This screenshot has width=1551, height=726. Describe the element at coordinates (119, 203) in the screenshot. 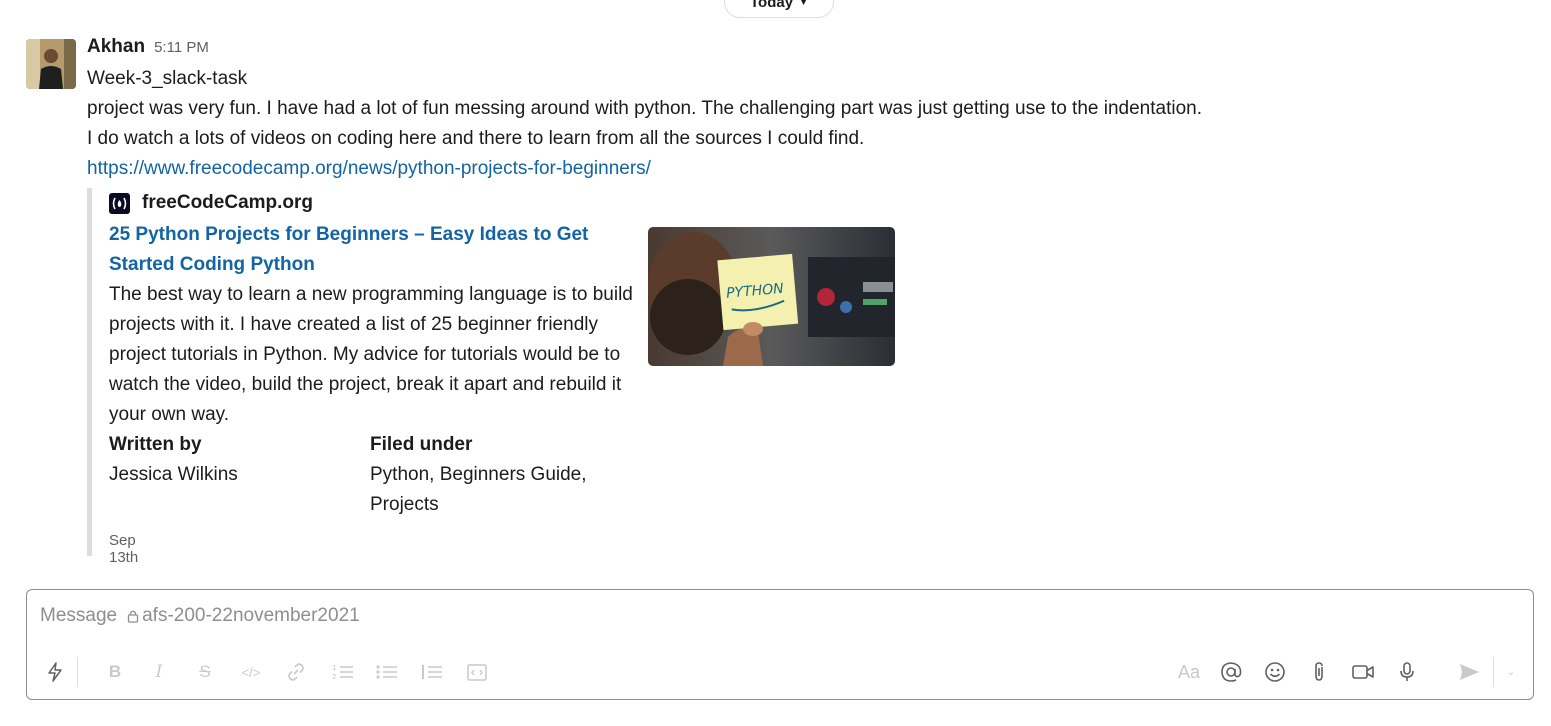

I see `freecodecamp-logo-icon` at that location.